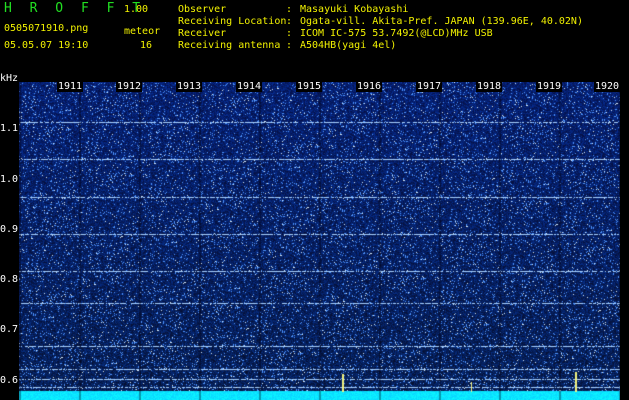 The width and height of the screenshot is (629, 400). I want to click on hour-label: 1919, so click(549, 86).